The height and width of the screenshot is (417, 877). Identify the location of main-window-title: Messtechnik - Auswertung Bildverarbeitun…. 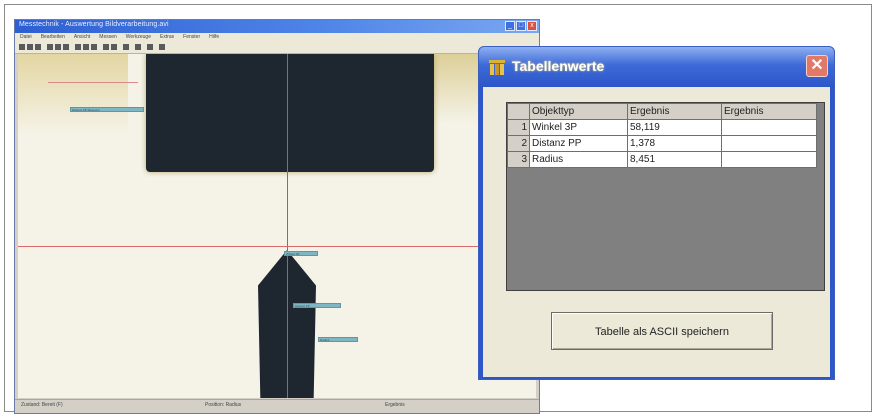
(94, 24).